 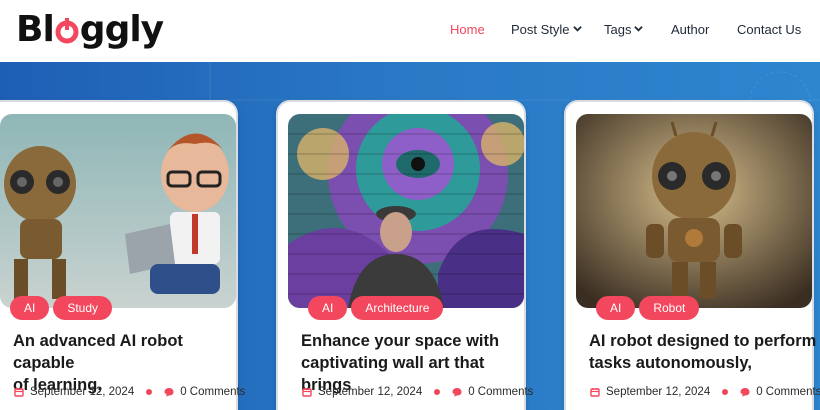 What do you see at coordinates (83, 308) in the screenshot?
I see `tag-study: Study` at bounding box center [83, 308].